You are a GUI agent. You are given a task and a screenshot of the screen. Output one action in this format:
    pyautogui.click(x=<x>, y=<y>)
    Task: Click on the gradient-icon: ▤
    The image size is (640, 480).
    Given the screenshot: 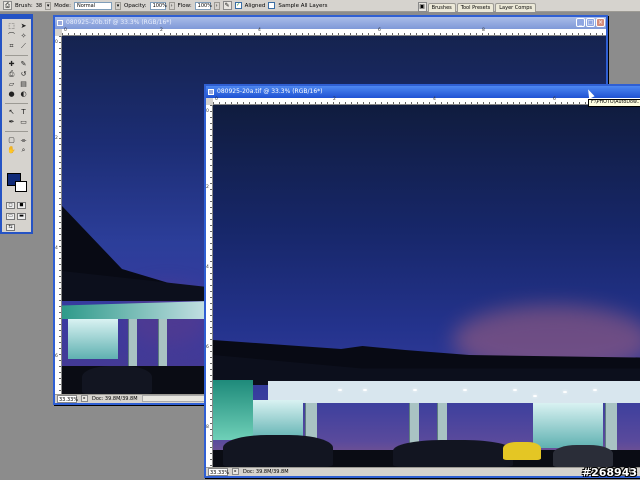 What is the action you would take?
    pyautogui.click(x=23, y=84)
    